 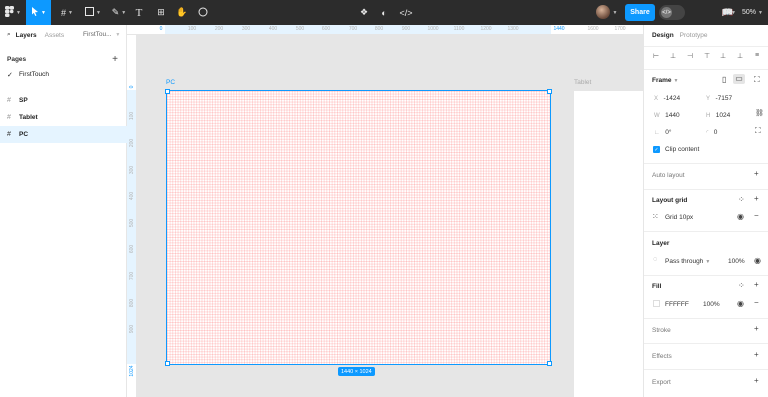 What do you see at coordinates (132, 276) in the screenshot?
I see `ruler-tick: 700` at bounding box center [132, 276].